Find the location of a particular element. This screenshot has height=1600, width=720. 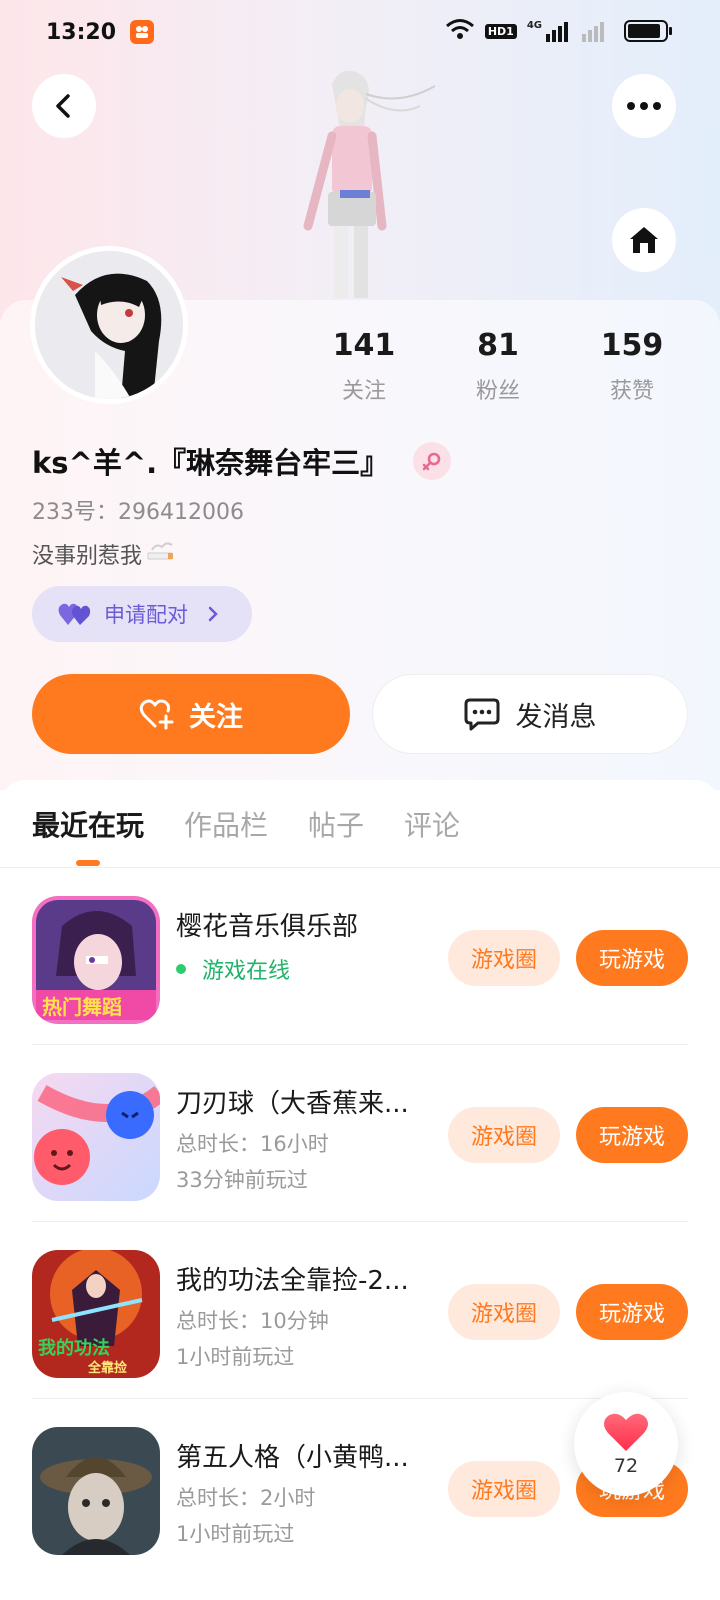

stat-following: 141 关注 is located at coordinates (364, 366).